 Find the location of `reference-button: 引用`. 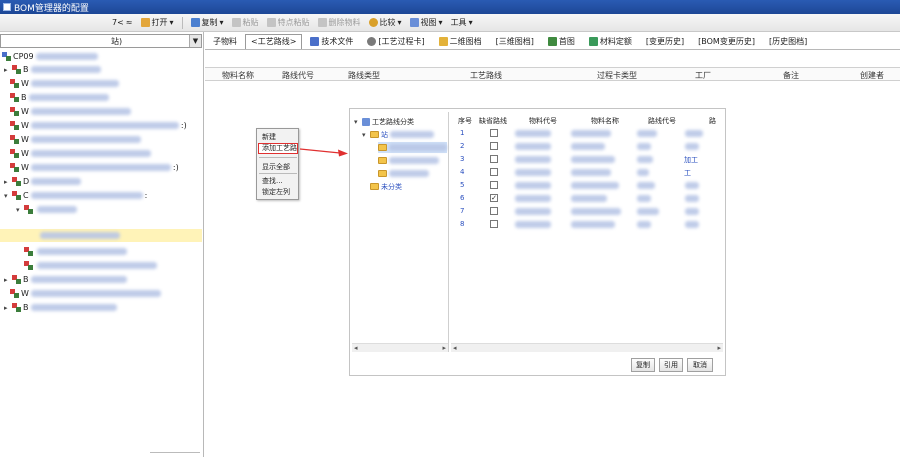

reference-button: 引用 is located at coordinates (671, 365).